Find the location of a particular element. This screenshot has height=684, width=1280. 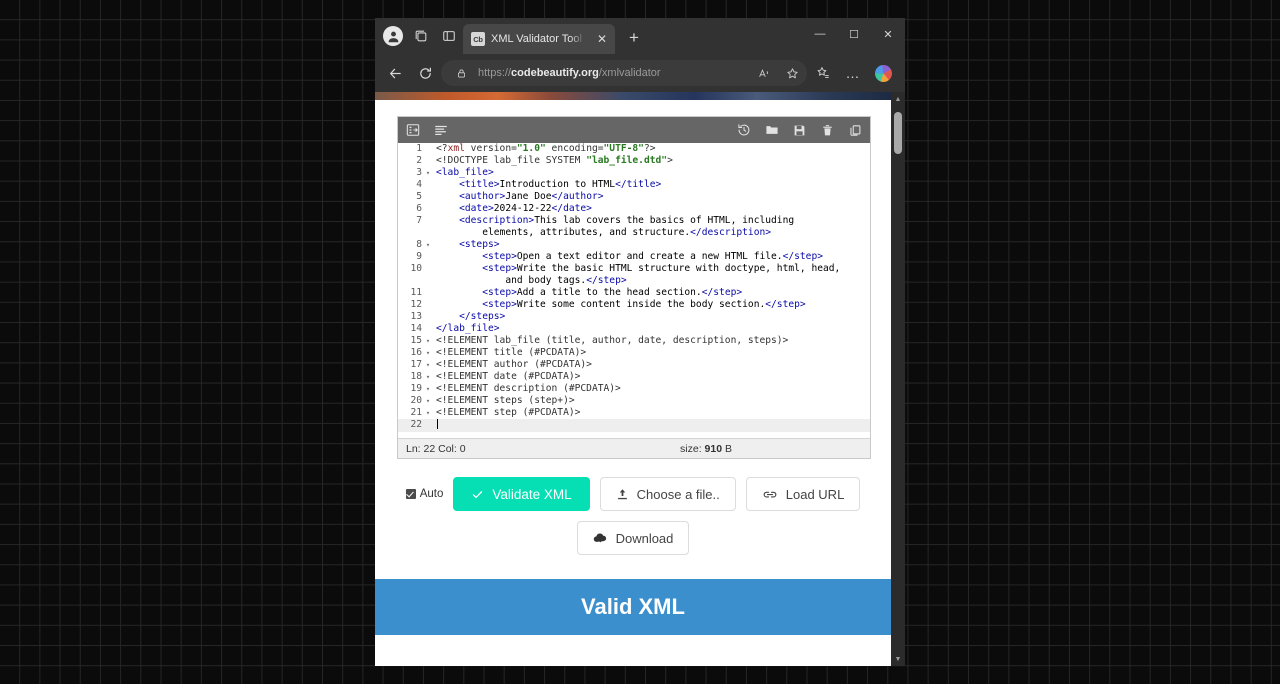

history-icon is located at coordinates (743, 130).